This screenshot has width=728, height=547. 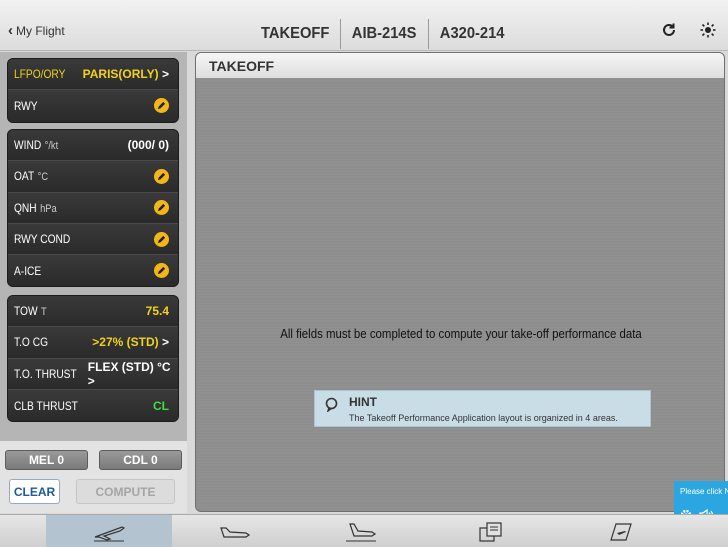 What do you see at coordinates (93, 405) in the screenshot?
I see `climb-thrust-row: CLB THRUST CL` at bounding box center [93, 405].